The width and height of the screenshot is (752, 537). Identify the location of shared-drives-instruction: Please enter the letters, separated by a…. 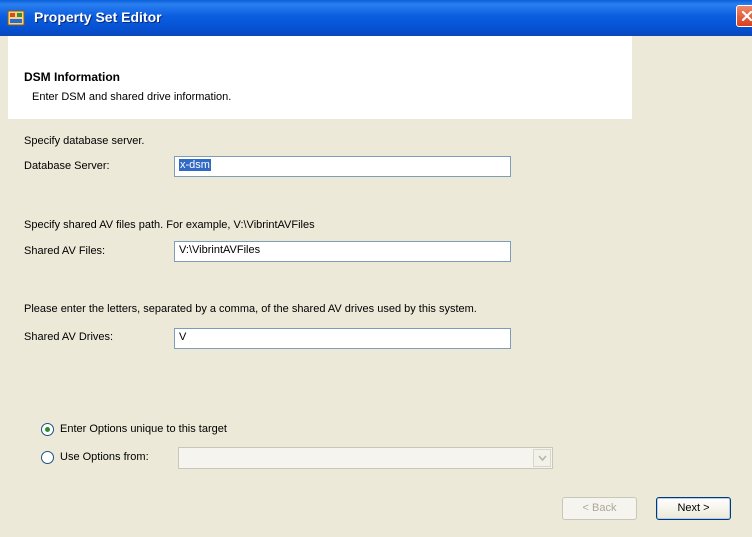
(250, 309).